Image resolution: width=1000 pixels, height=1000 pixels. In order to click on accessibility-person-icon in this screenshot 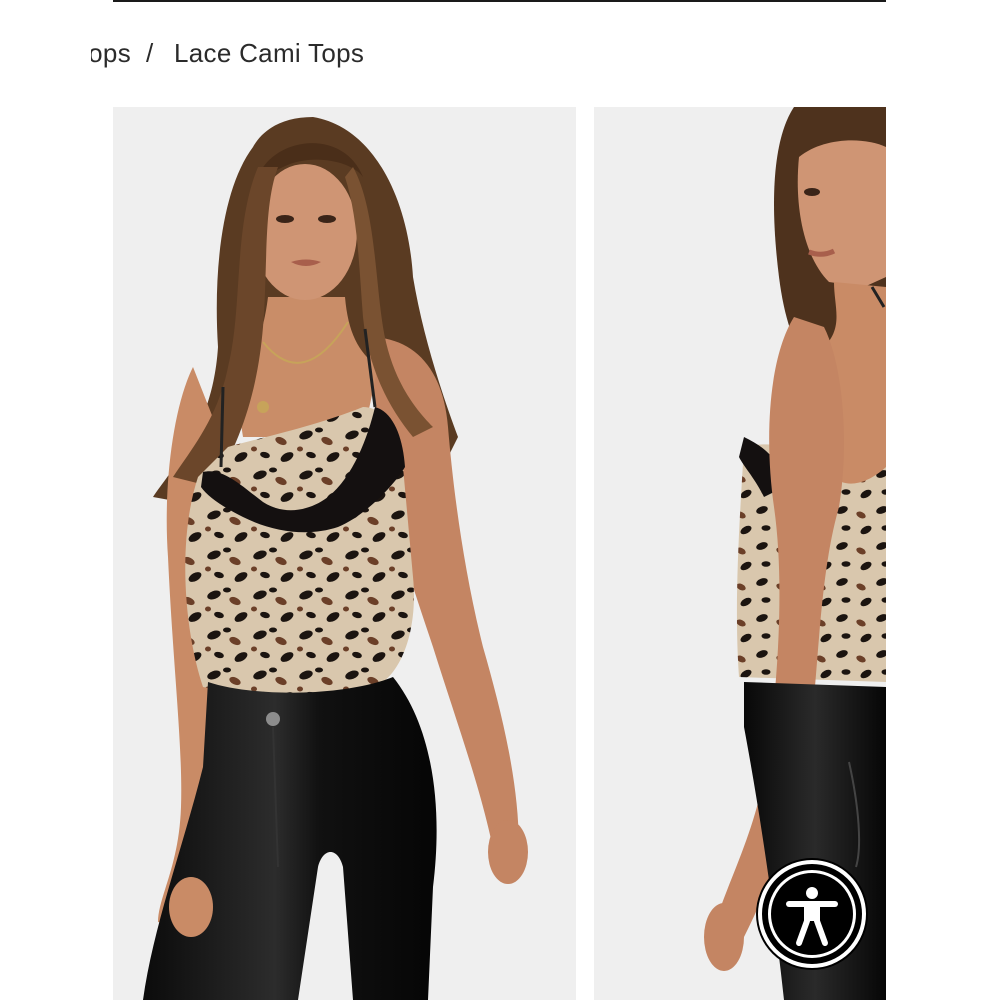, I will do `click(812, 916)`.